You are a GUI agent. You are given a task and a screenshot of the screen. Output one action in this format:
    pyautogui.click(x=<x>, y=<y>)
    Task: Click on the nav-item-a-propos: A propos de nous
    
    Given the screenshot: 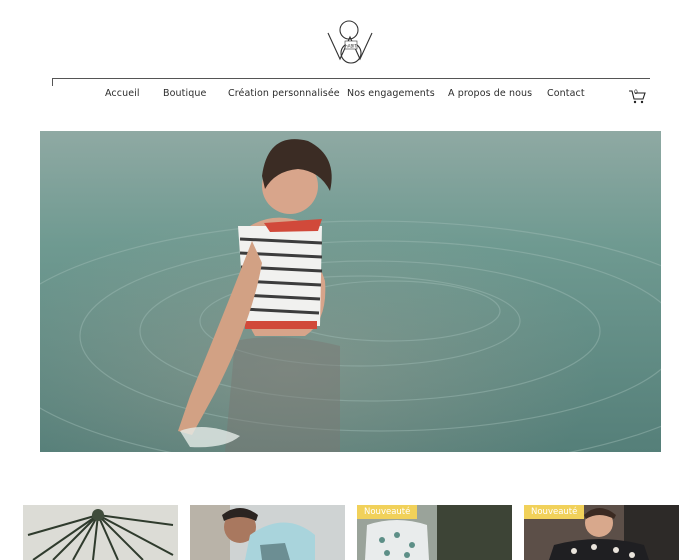 What is the action you would take?
    pyautogui.click(x=490, y=93)
    